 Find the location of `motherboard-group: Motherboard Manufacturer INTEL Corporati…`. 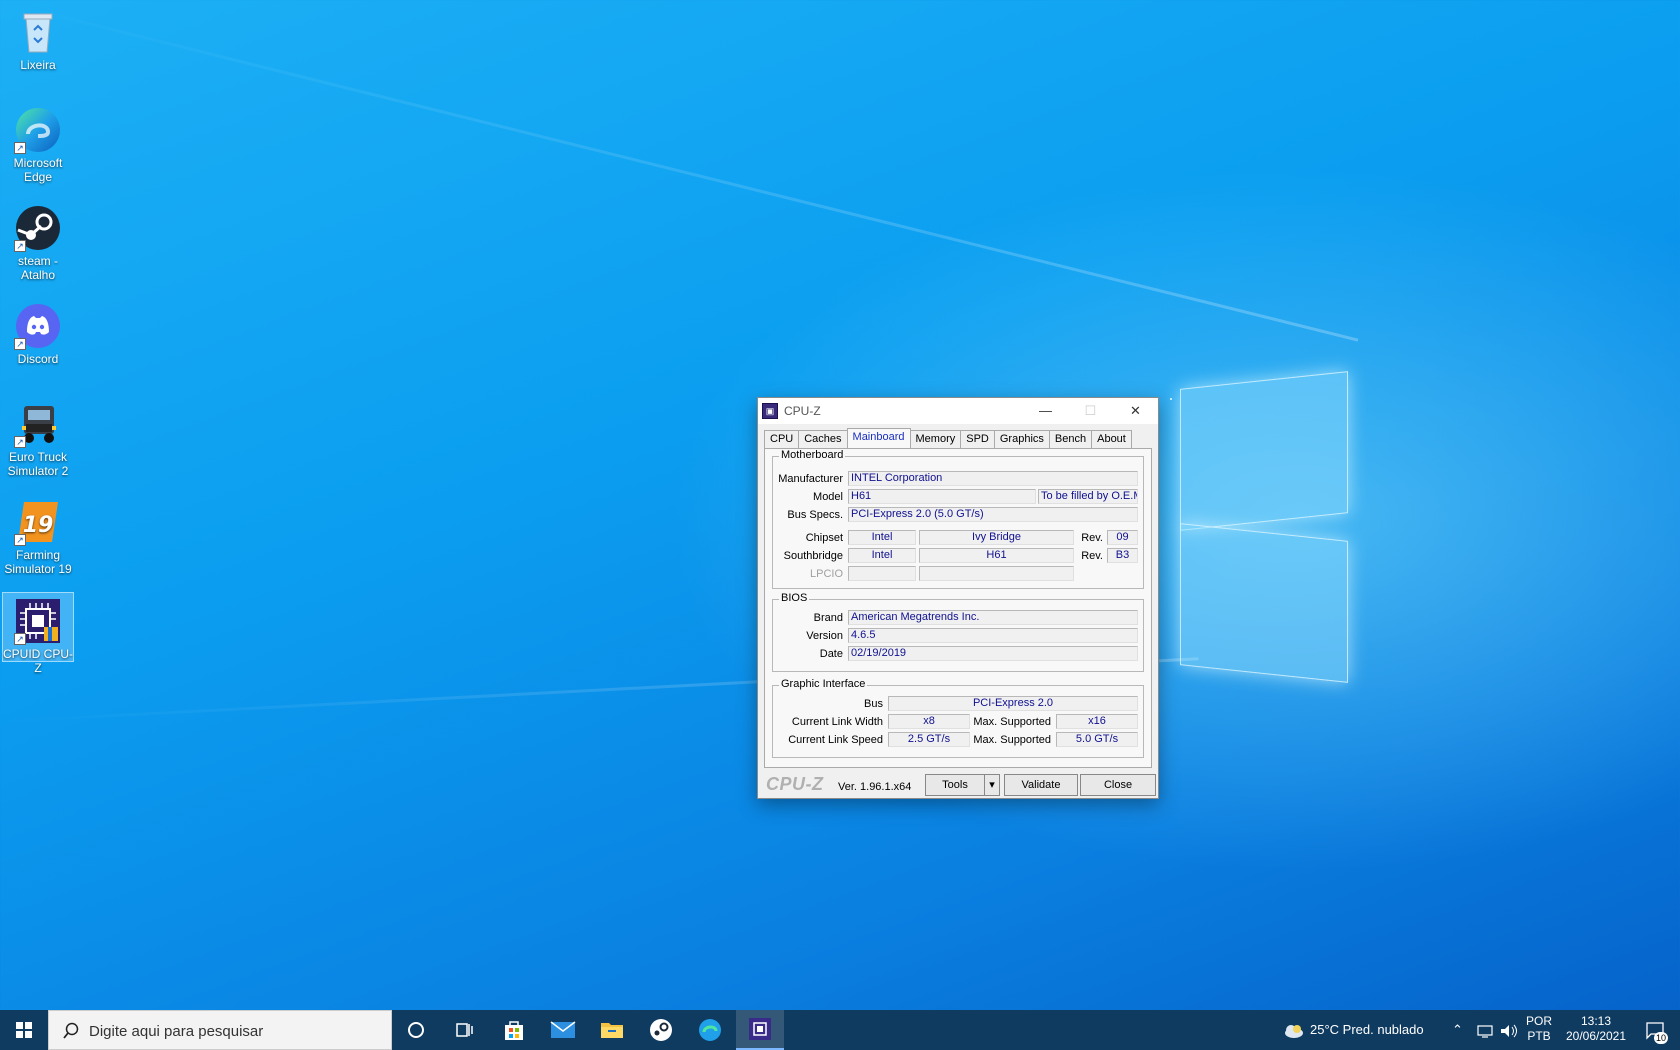

motherboard-group: Motherboard Manufacturer INTEL Corporati… is located at coordinates (958, 519).